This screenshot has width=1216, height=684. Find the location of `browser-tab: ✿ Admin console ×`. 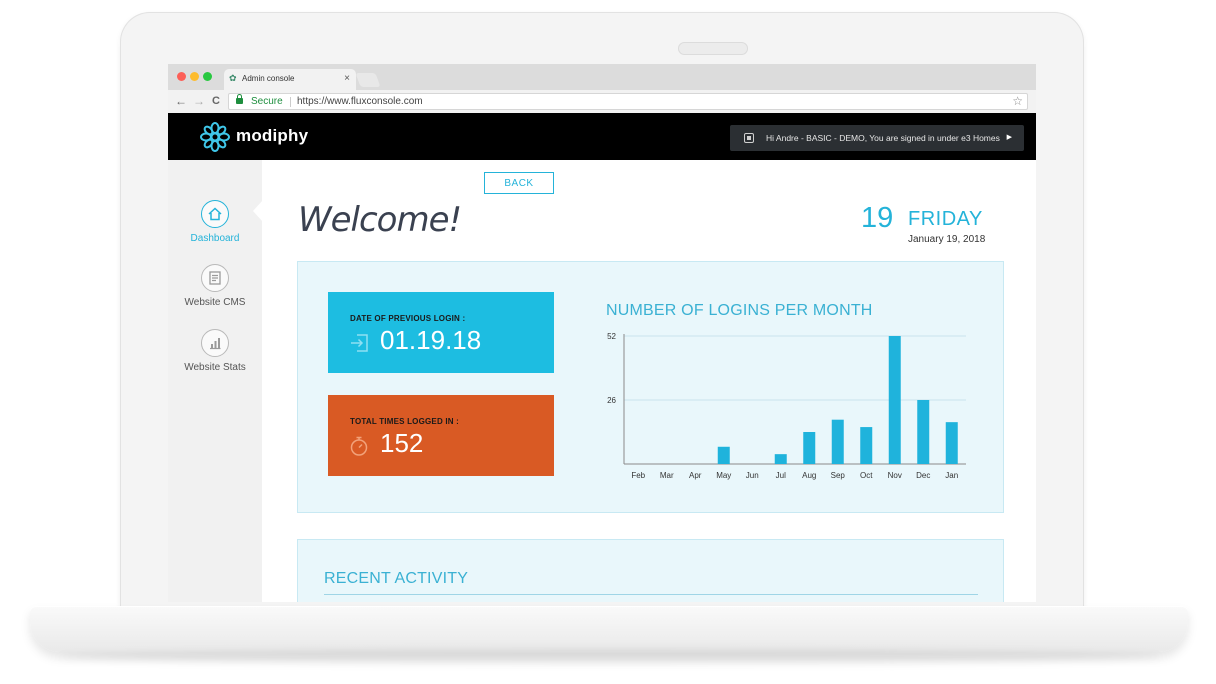

browser-tab: ✿ Admin console × is located at coordinates (290, 79).